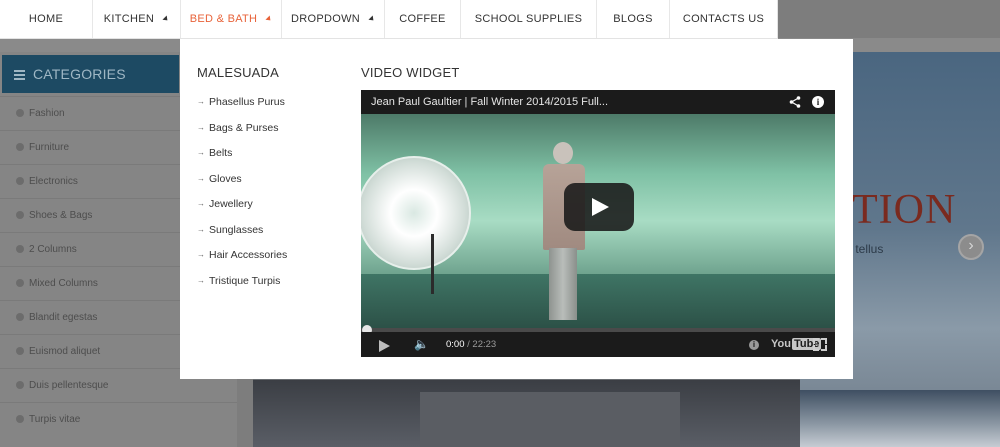  Describe the element at coordinates (421, 344) in the screenshot. I see `volume-icon: 🔈` at that location.